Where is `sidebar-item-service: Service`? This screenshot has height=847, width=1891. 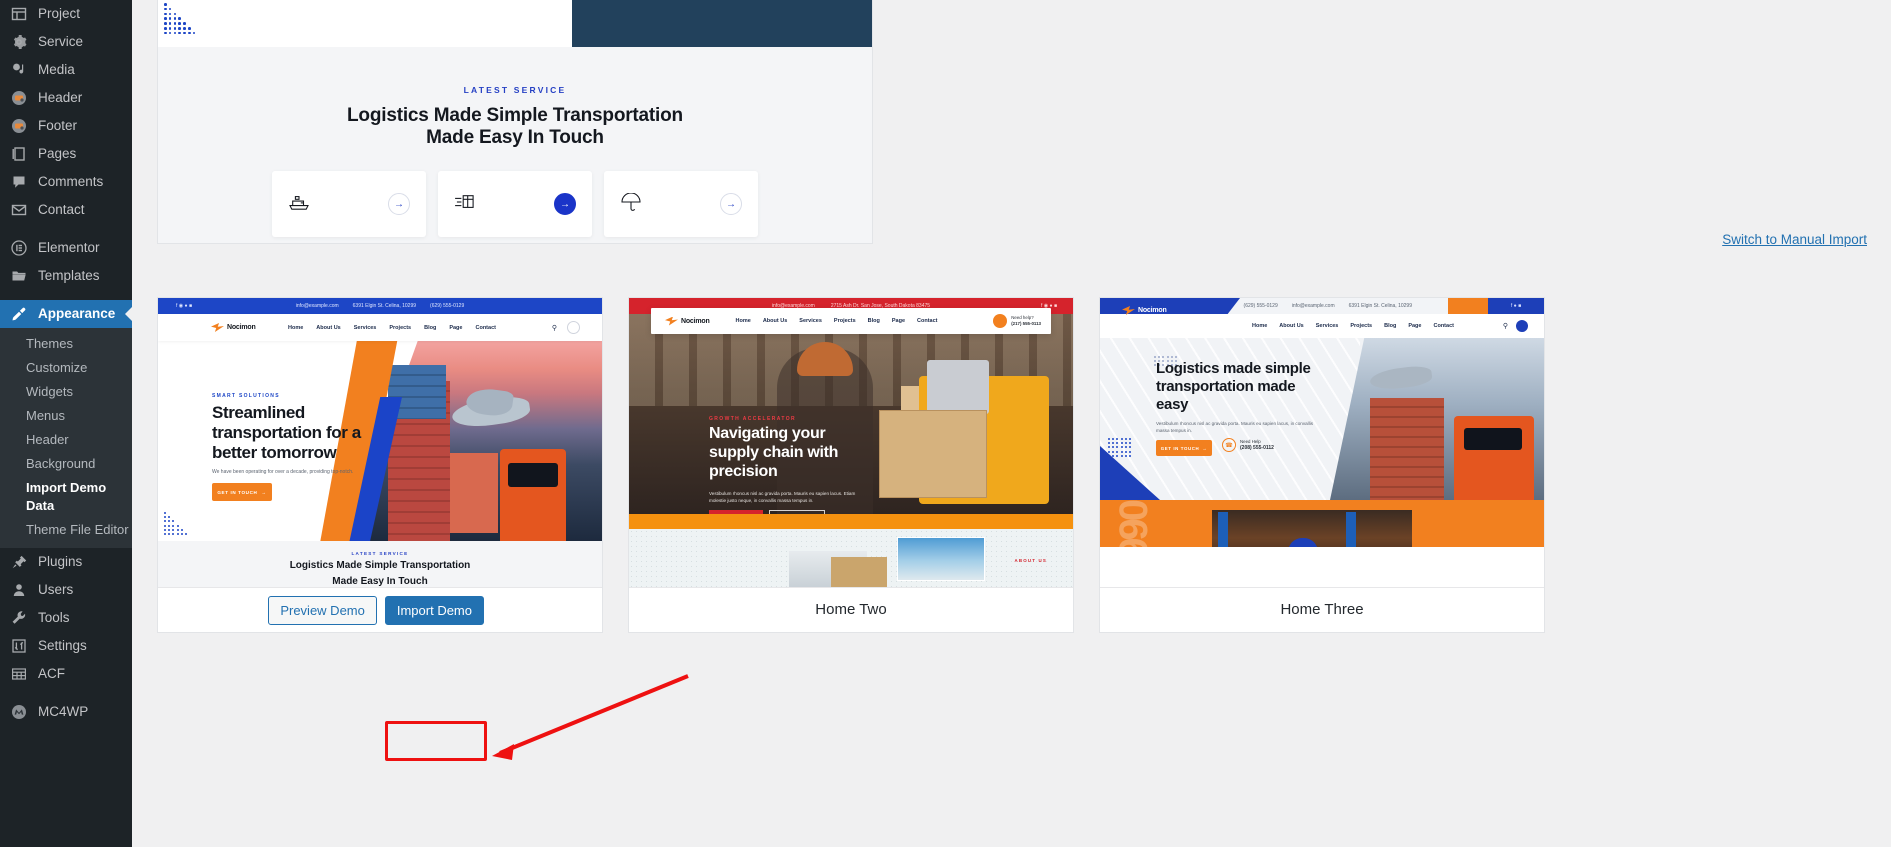
sidebar-item-service: Service is located at coordinates (66, 42).